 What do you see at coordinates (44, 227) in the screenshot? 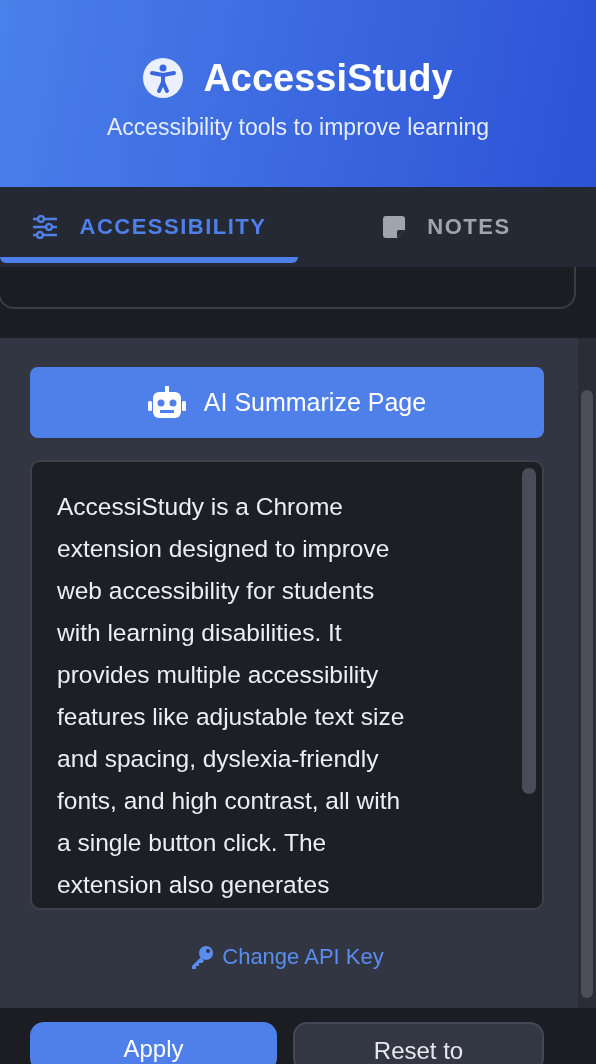
I see `sliders-icon` at bounding box center [44, 227].